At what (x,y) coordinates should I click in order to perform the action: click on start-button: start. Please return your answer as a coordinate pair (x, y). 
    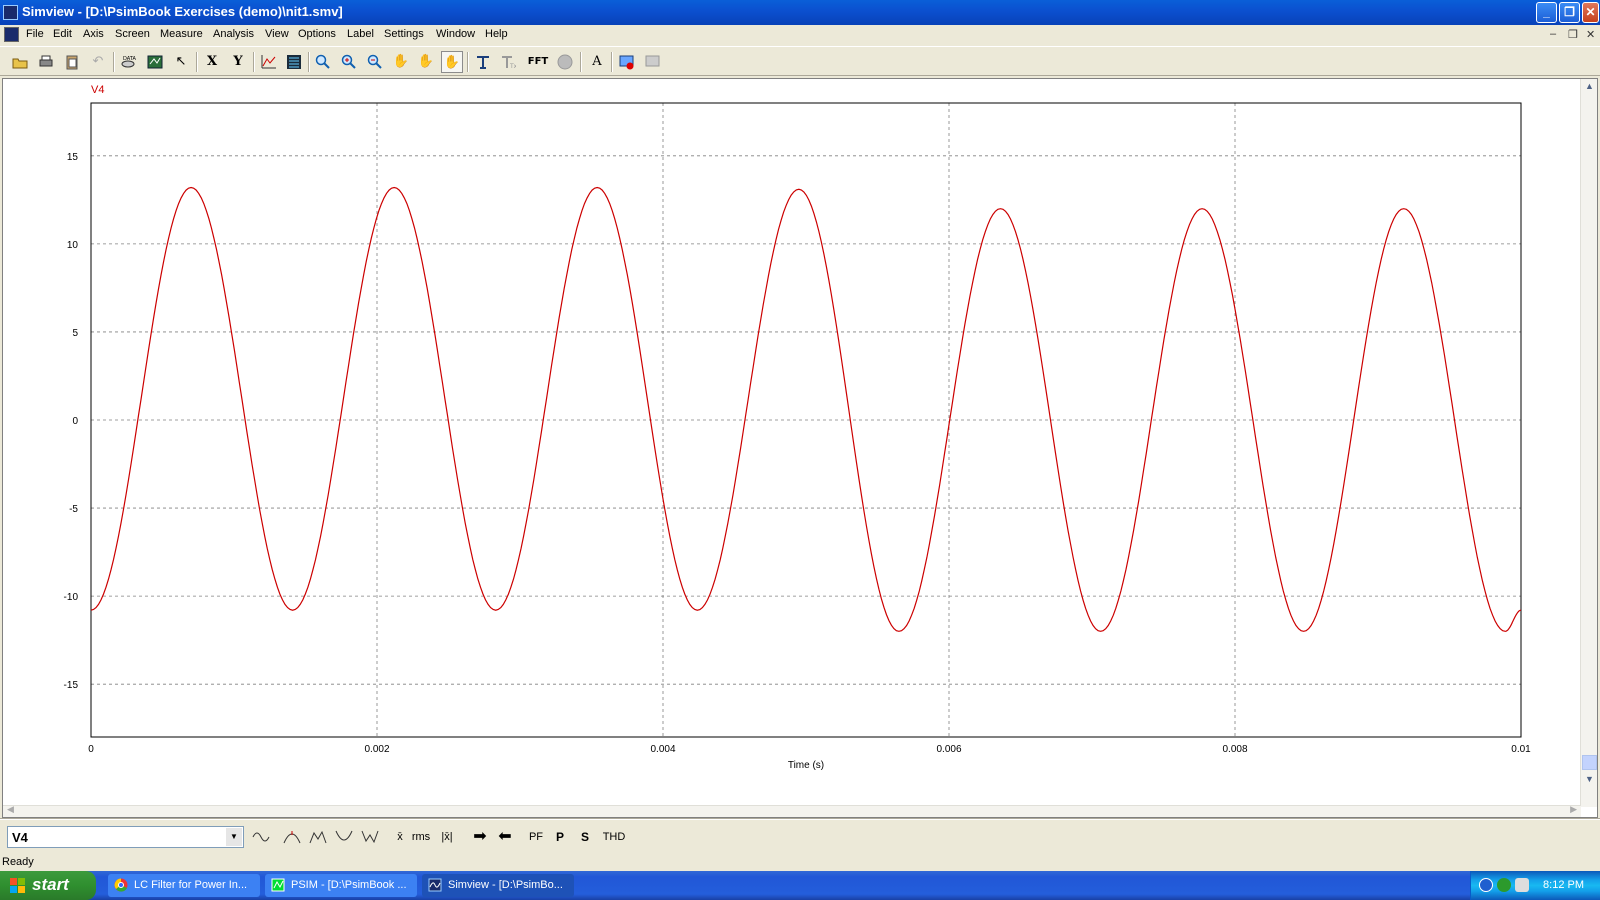
    Looking at the image, I should click on (48, 885).